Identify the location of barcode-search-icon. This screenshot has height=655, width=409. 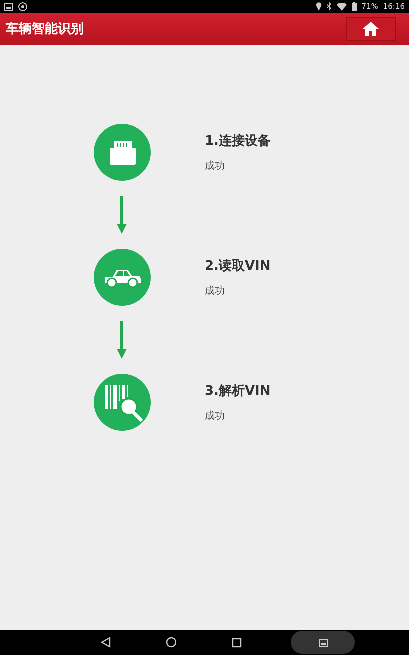
(122, 402).